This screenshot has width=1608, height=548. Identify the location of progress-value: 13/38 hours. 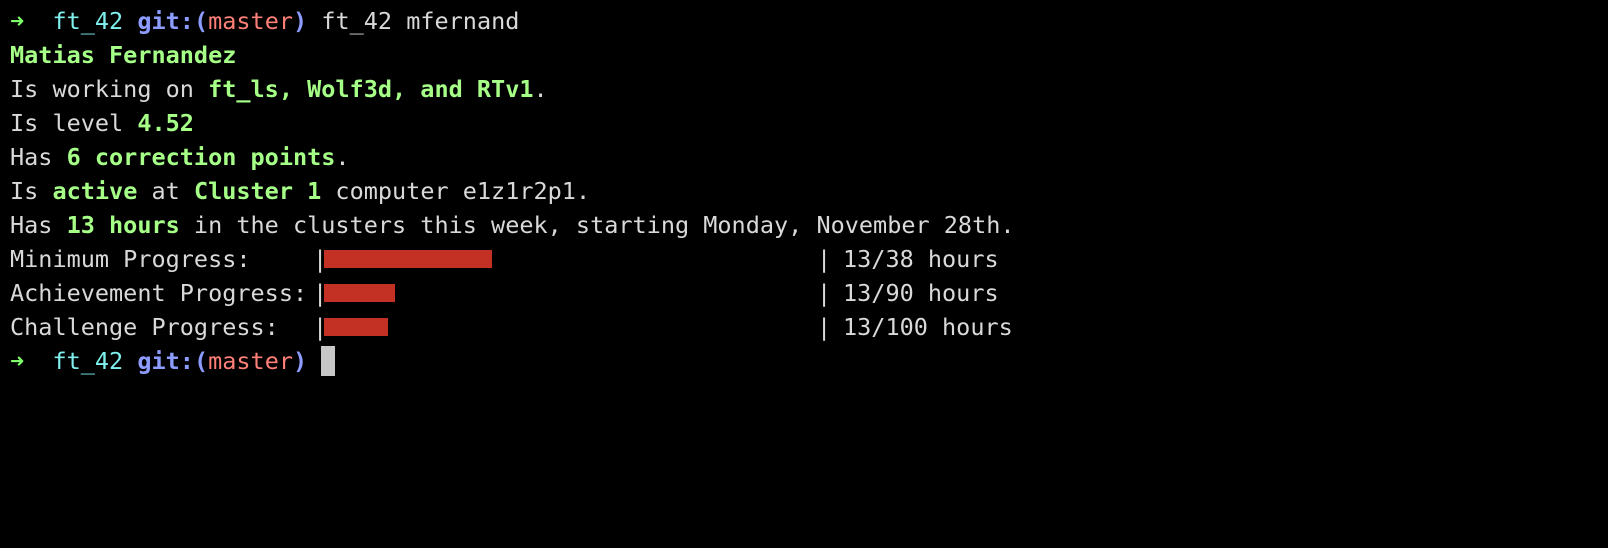
(921, 259).